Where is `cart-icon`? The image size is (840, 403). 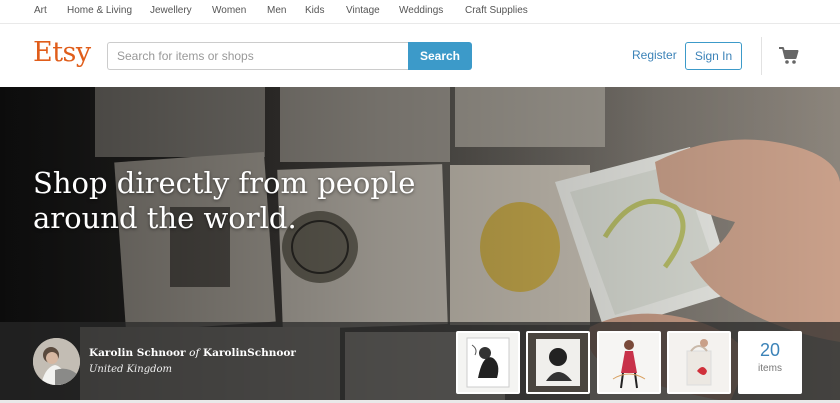
cart-icon is located at coordinates (789, 56).